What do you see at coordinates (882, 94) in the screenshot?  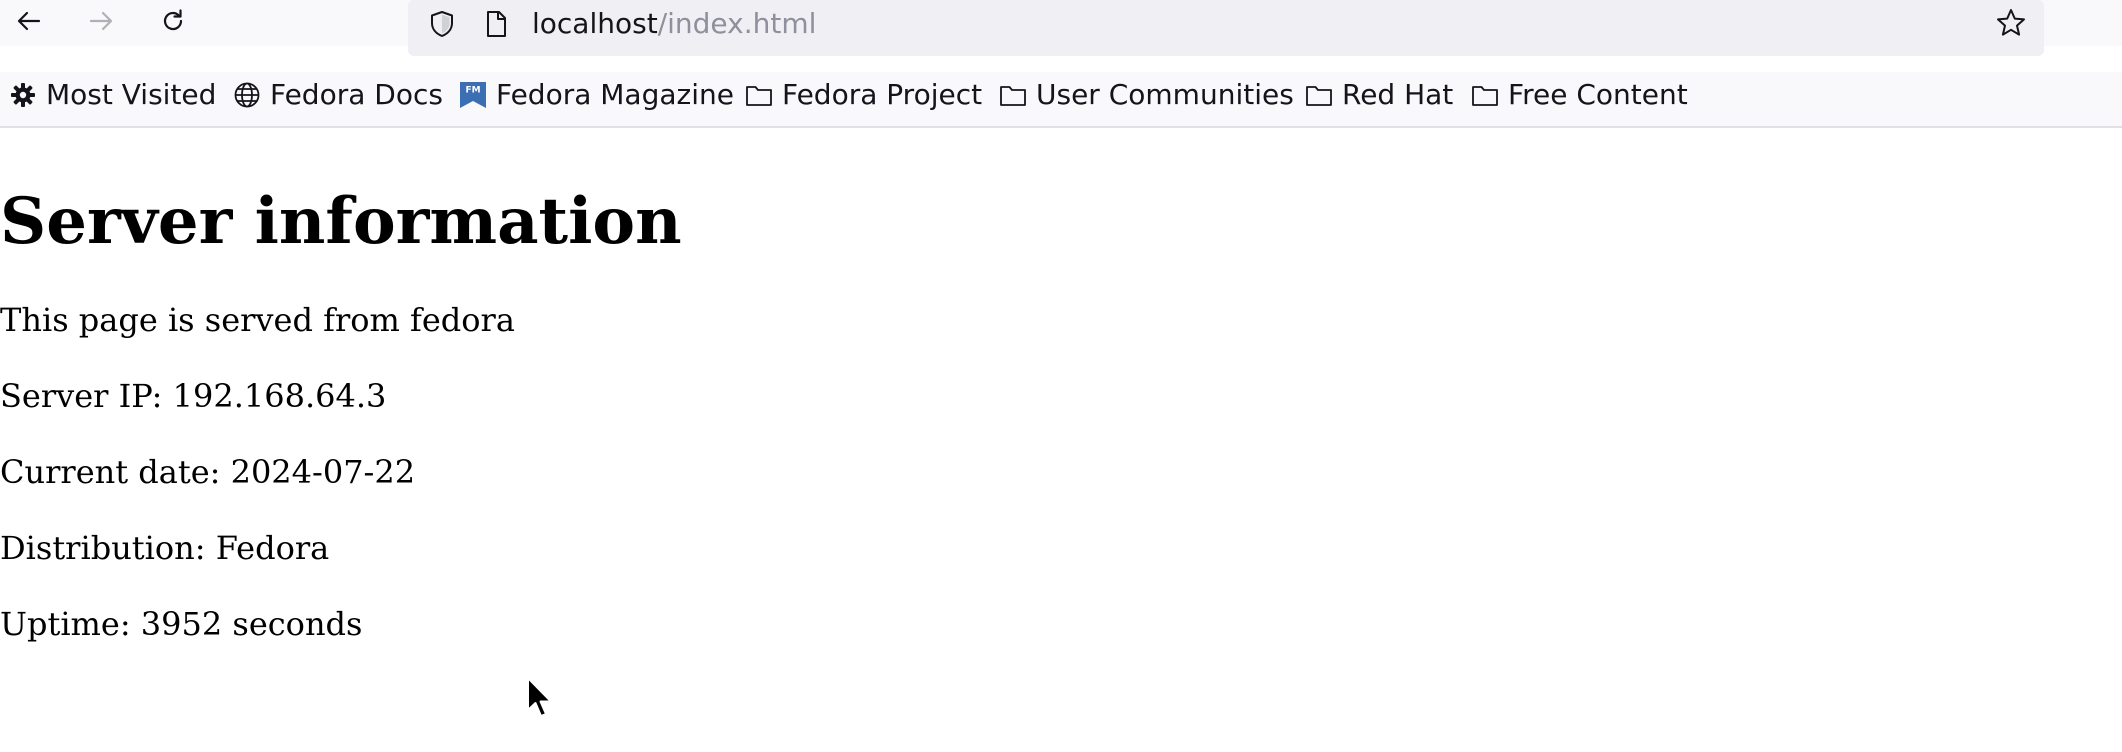 I see `bookmark-label: Fedora Project` at bounding box center [882, 94].